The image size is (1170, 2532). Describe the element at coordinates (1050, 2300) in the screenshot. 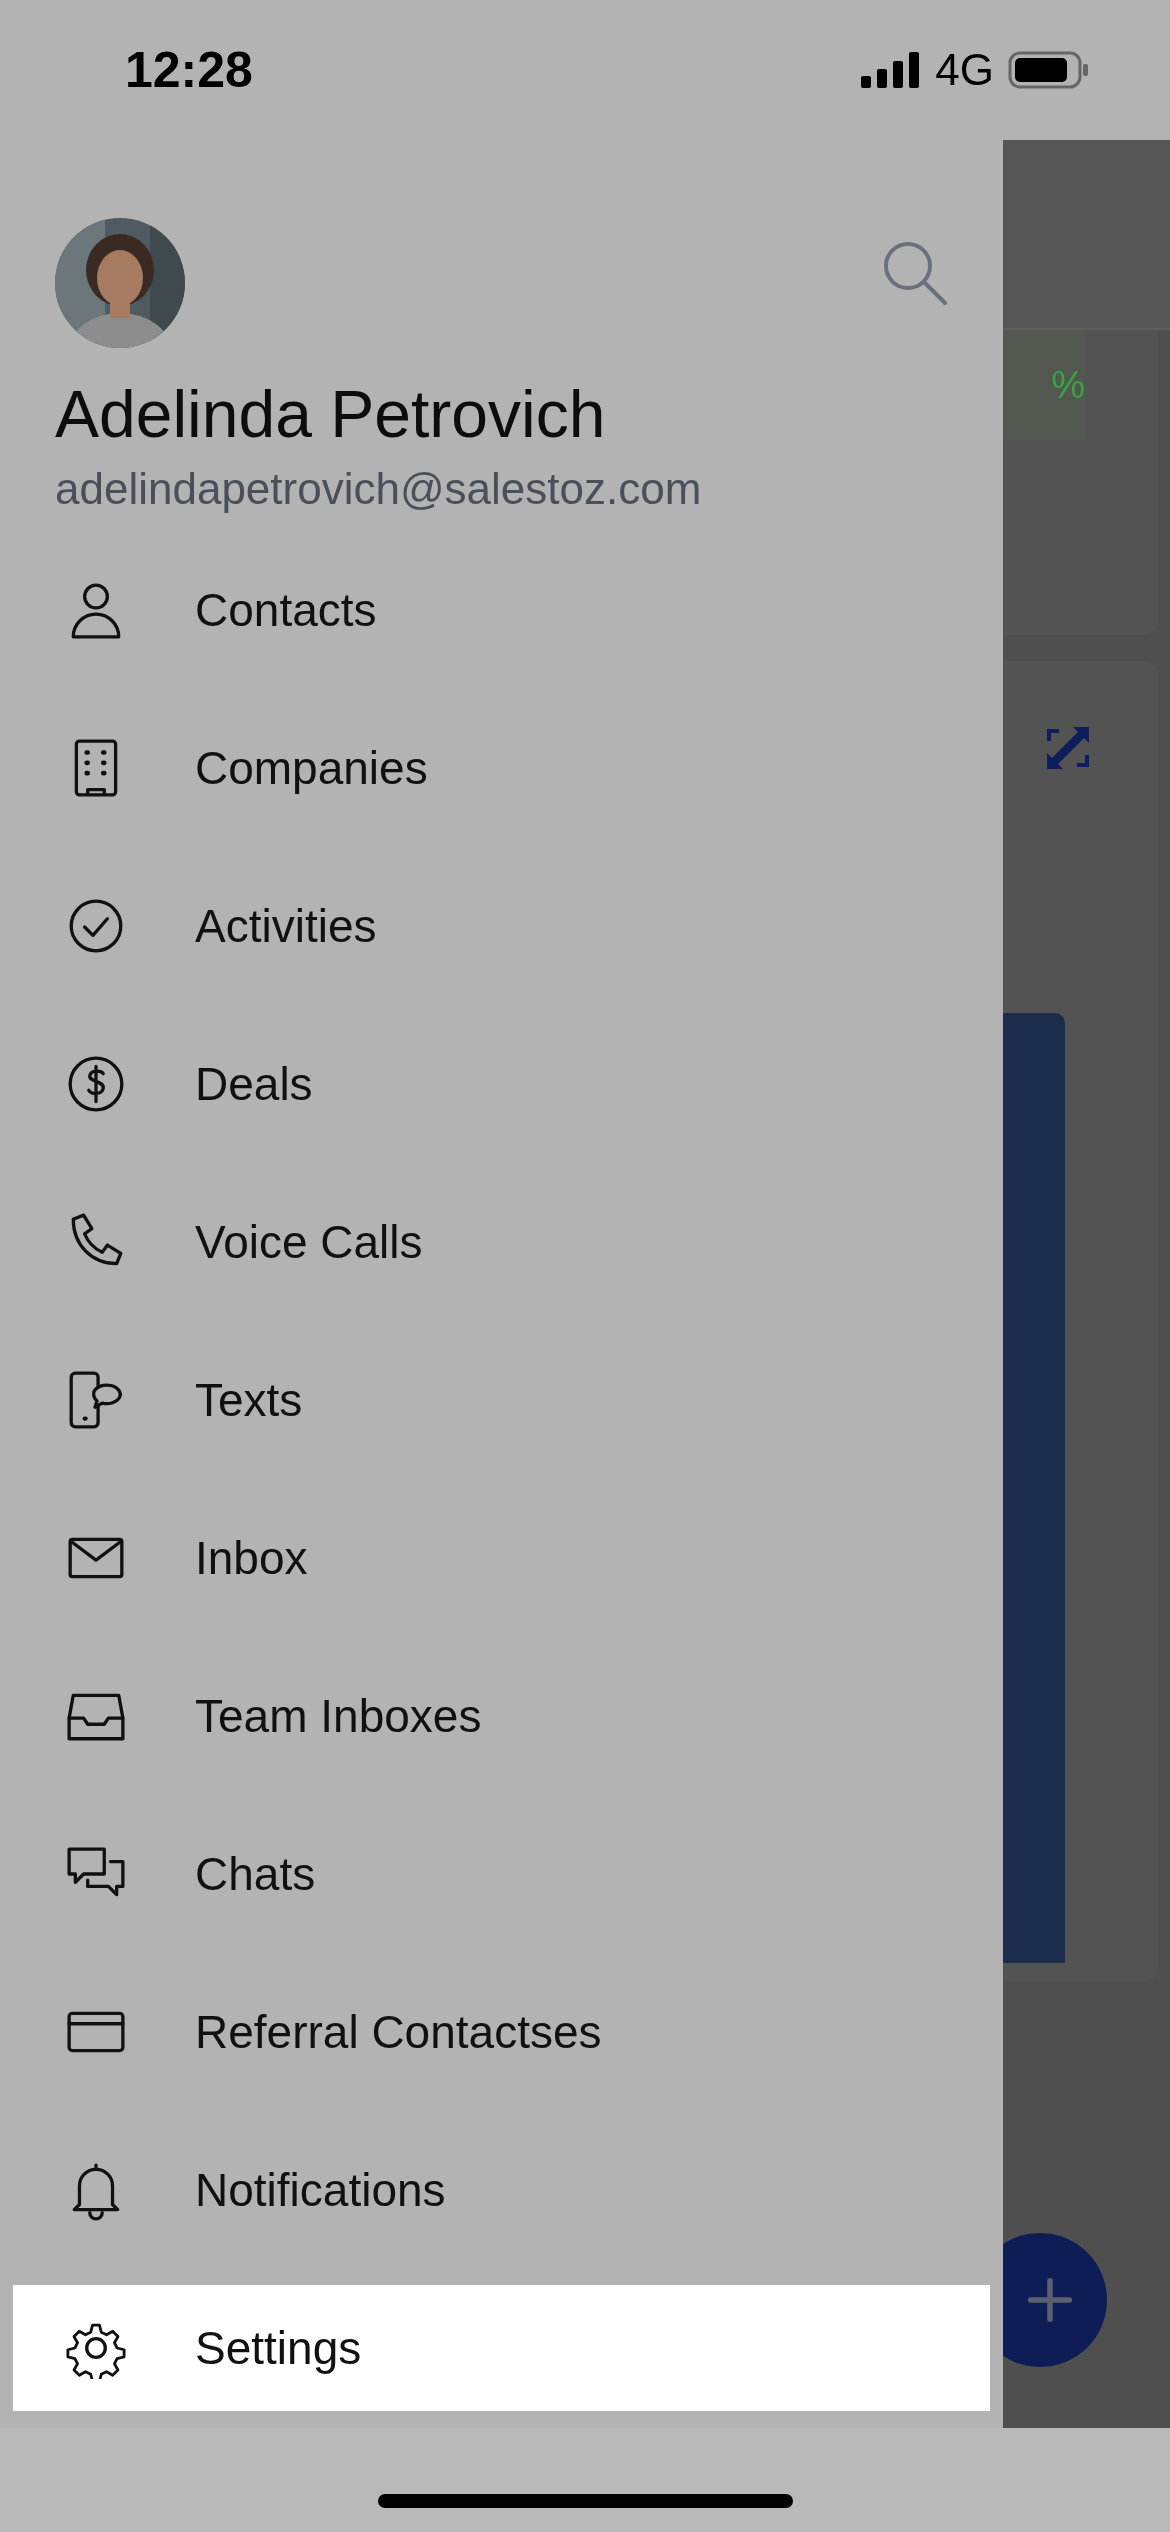

I see `plus-icon` at that location.